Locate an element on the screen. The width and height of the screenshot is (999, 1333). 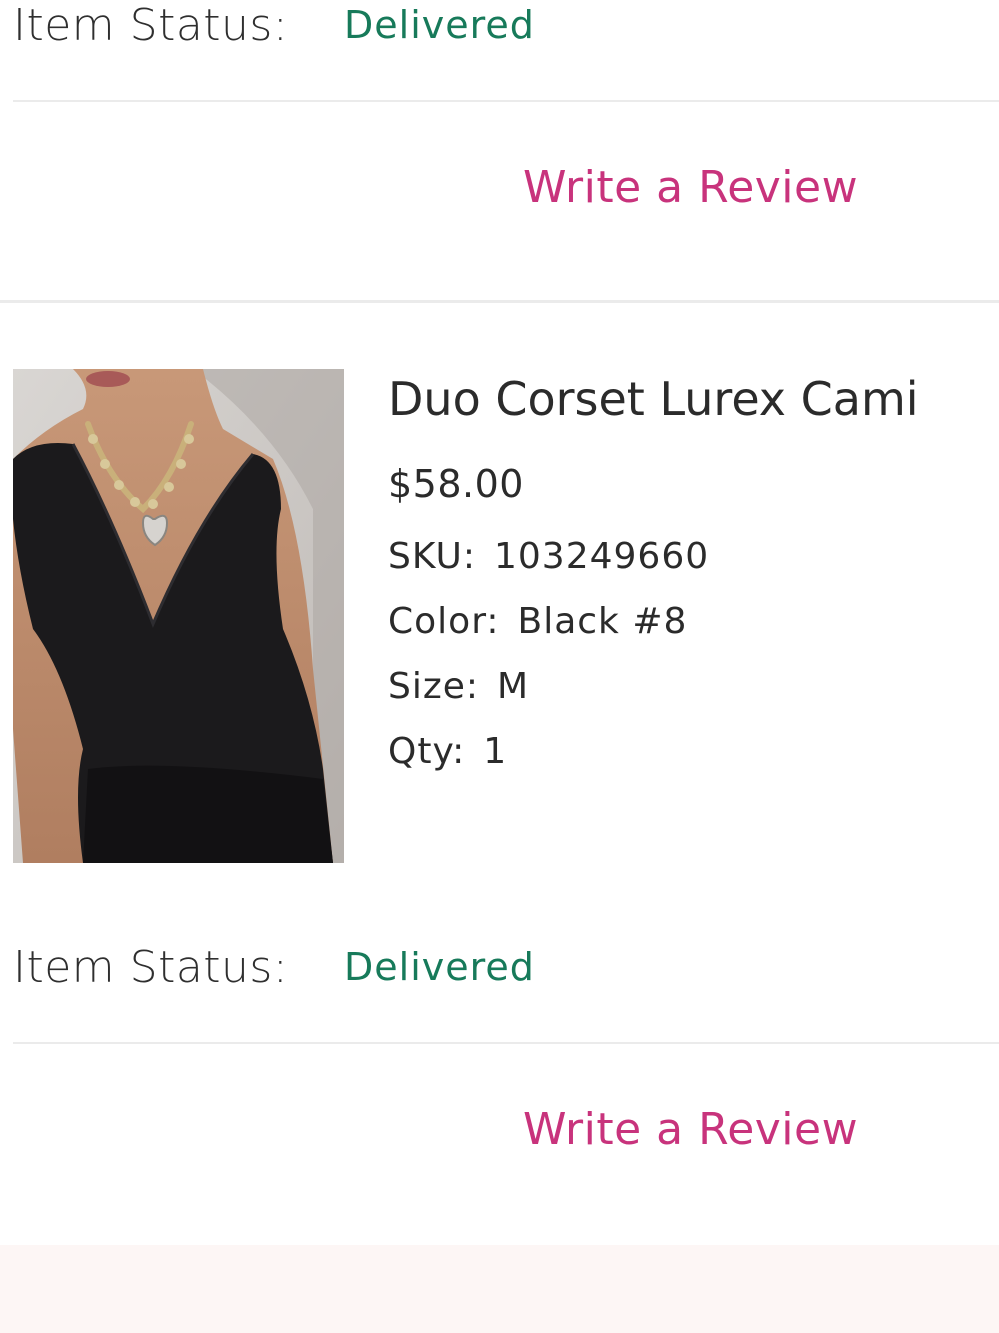
product-image is located at coordinates (178, 616).